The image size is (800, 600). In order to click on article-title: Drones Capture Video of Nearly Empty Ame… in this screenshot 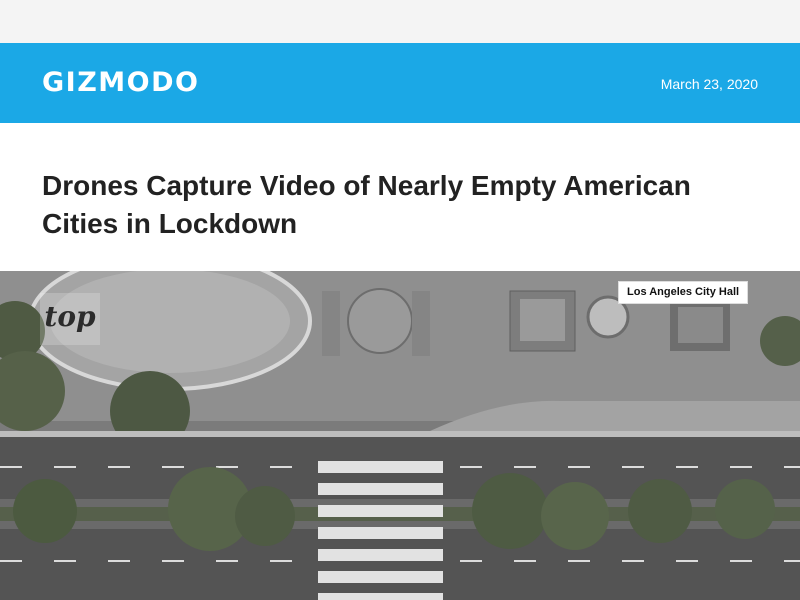, I will do `click(402, 205)`.